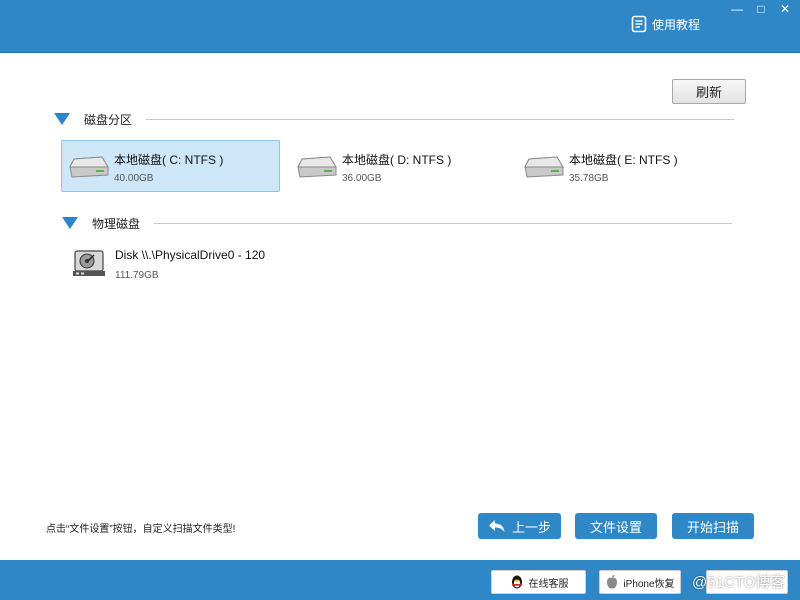  I want to click on physical-disk-icon, so click(89, 263).